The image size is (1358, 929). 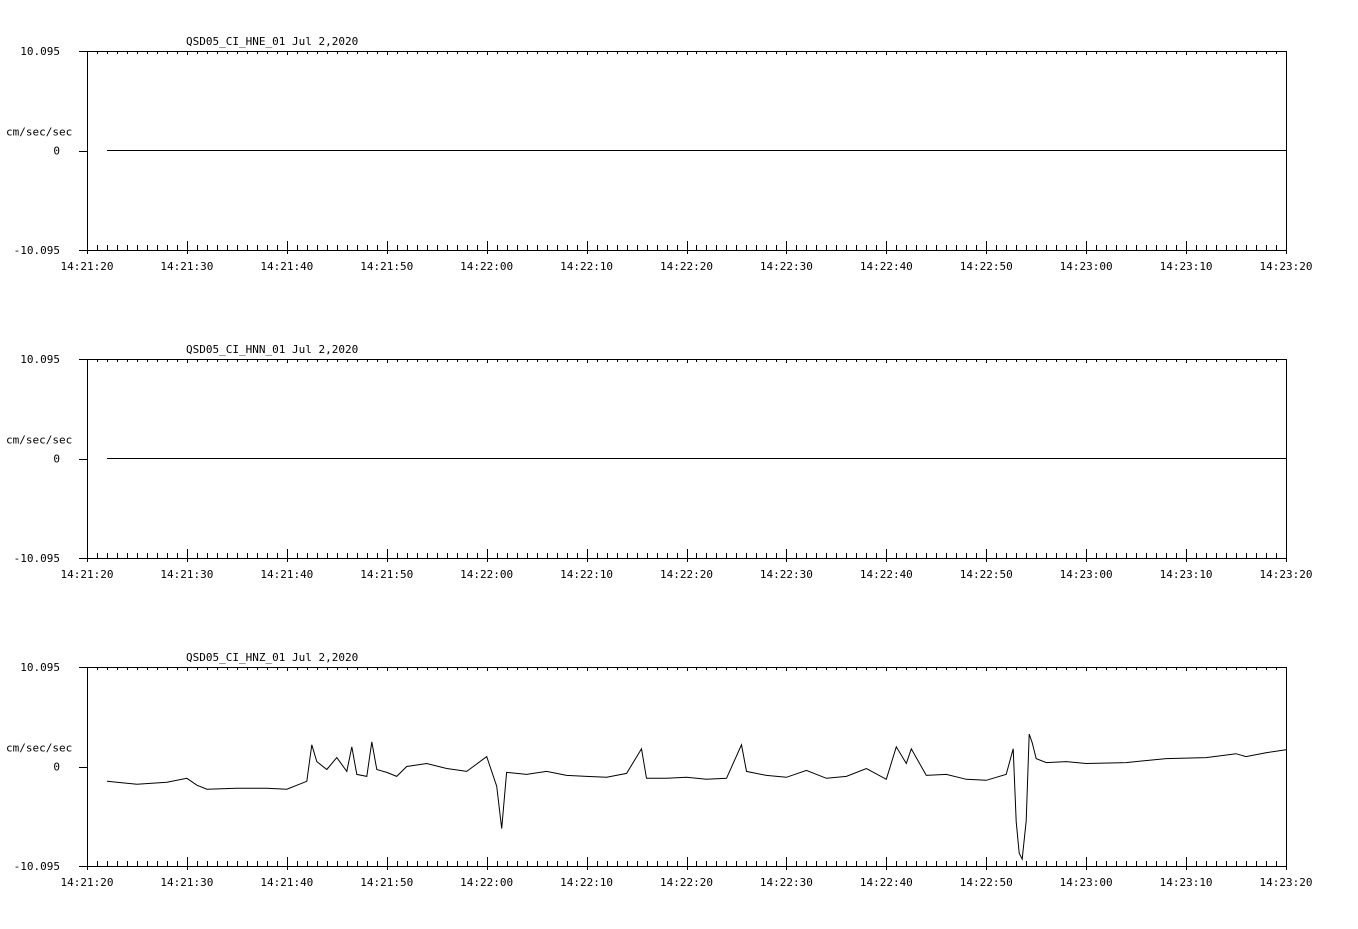 What do you see at coordinates (272, 349) in the screenshot?
I see `chart-title: QSD05_CI_HNN_01 Jul 2,2020` at bounding box center [272, 349].